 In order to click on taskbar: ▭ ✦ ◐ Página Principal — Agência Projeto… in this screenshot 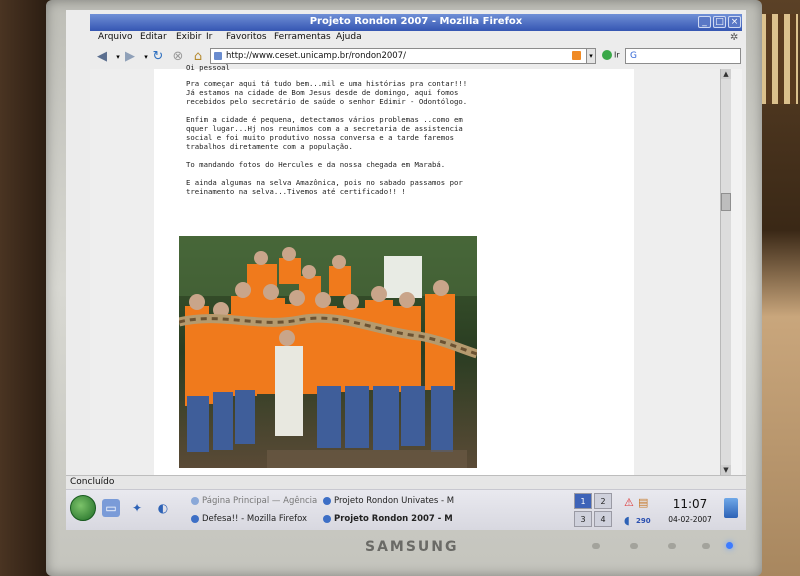, I will do `click(406, 509)`.